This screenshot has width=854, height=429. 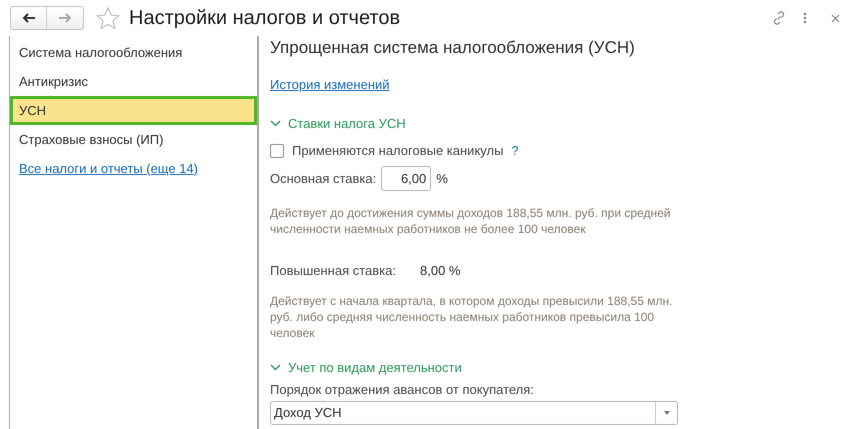 I want to click on field-label: Основная ставка:, so click(x=323, y=179).